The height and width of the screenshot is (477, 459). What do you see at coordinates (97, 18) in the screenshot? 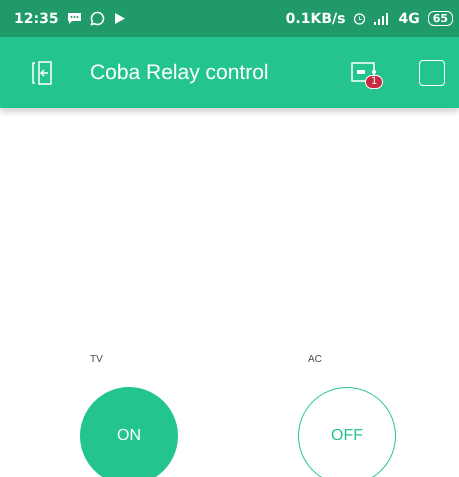
I see `chat-icon` at bounding box center [97, 18].